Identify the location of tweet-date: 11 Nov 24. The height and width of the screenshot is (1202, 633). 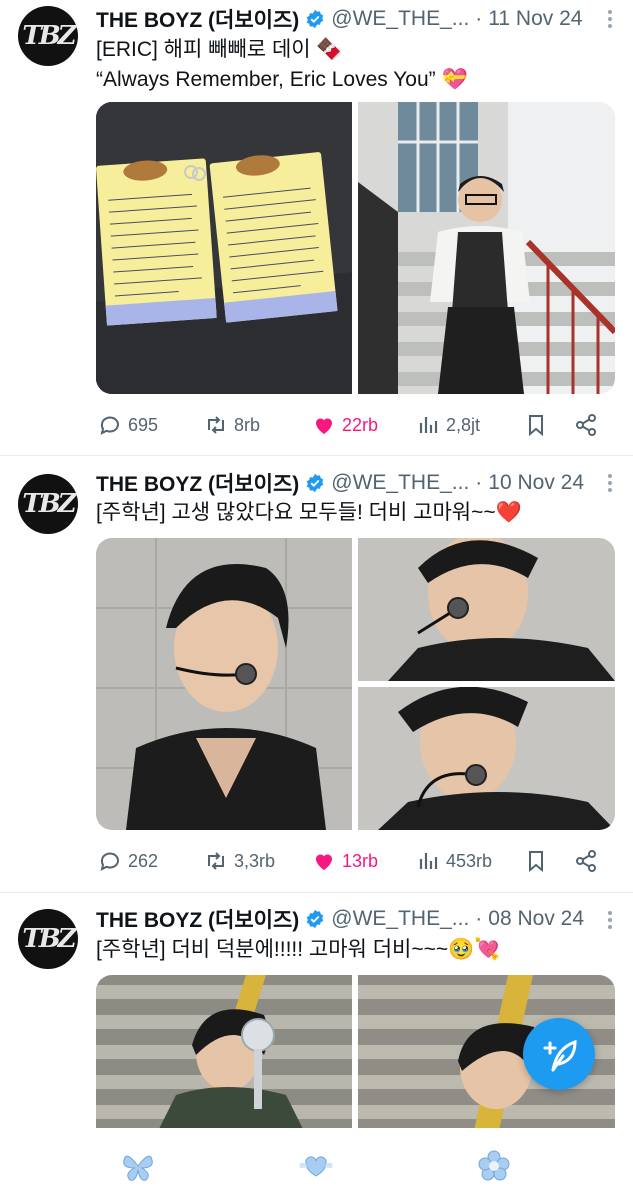
(535, 19).